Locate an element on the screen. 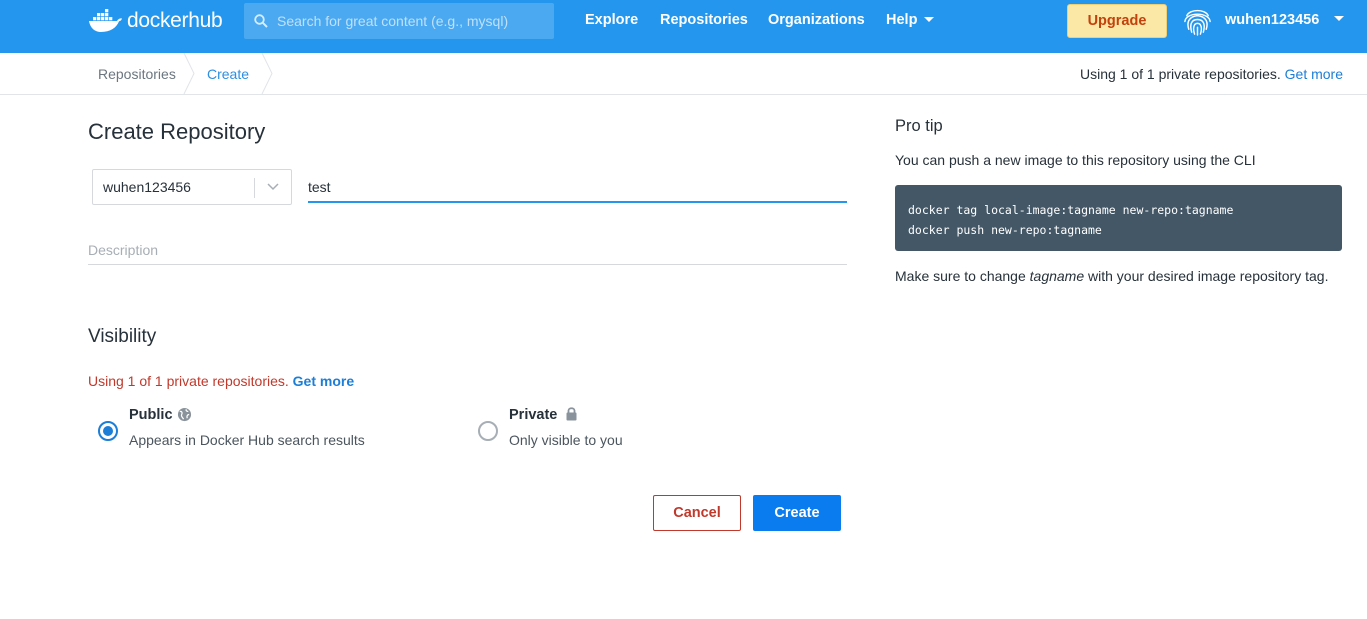  public-radio is located at coordinates (108, 431).